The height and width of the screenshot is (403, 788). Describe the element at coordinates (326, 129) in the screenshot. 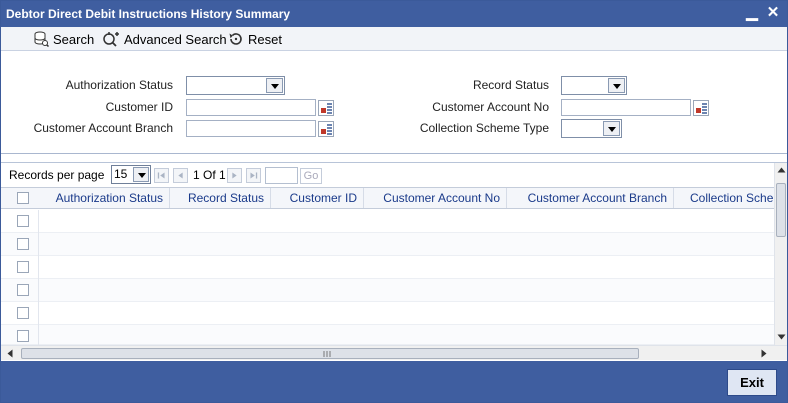

I see `customer-account-branch-lov-icon` at that location.